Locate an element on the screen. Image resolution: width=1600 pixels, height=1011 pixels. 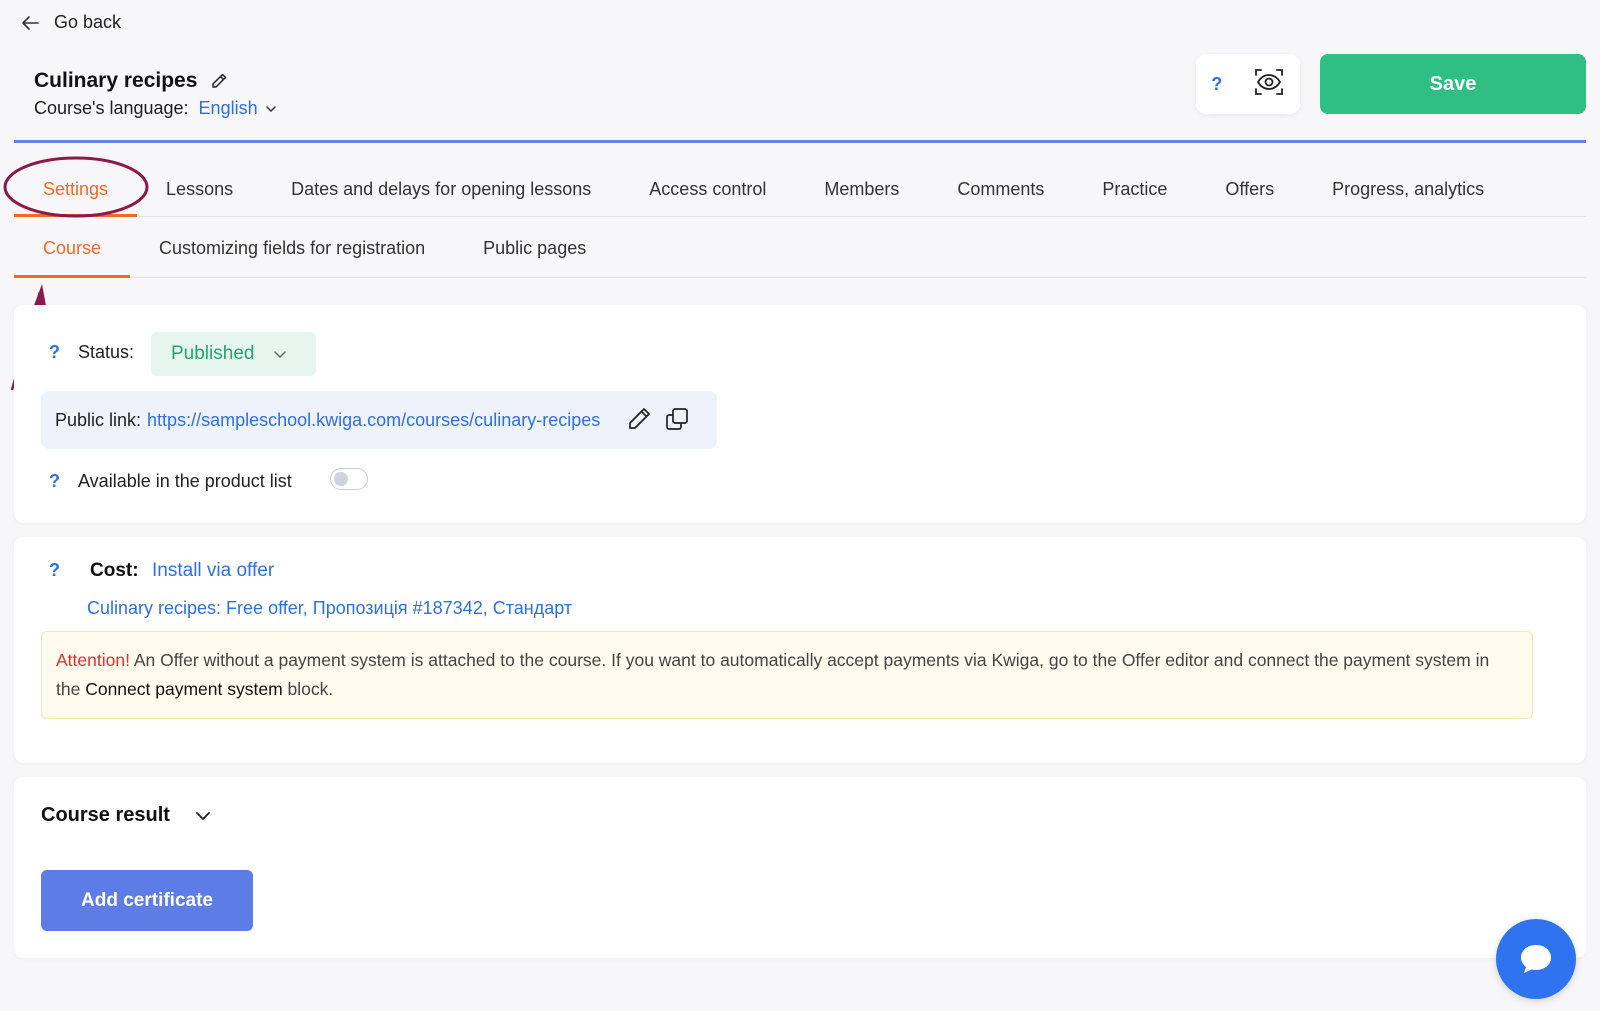
go-back-link: Go back is located at coordinates (70, 22).